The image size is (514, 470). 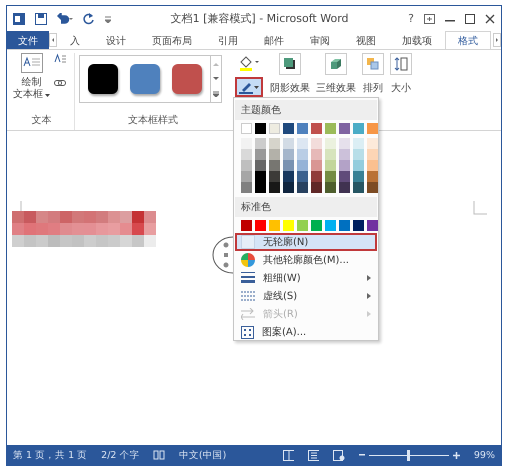 What do you see at coordinates (497, 40) in the screenshot?
I see `scroll-right-icon` at bounding box center [497, 40].